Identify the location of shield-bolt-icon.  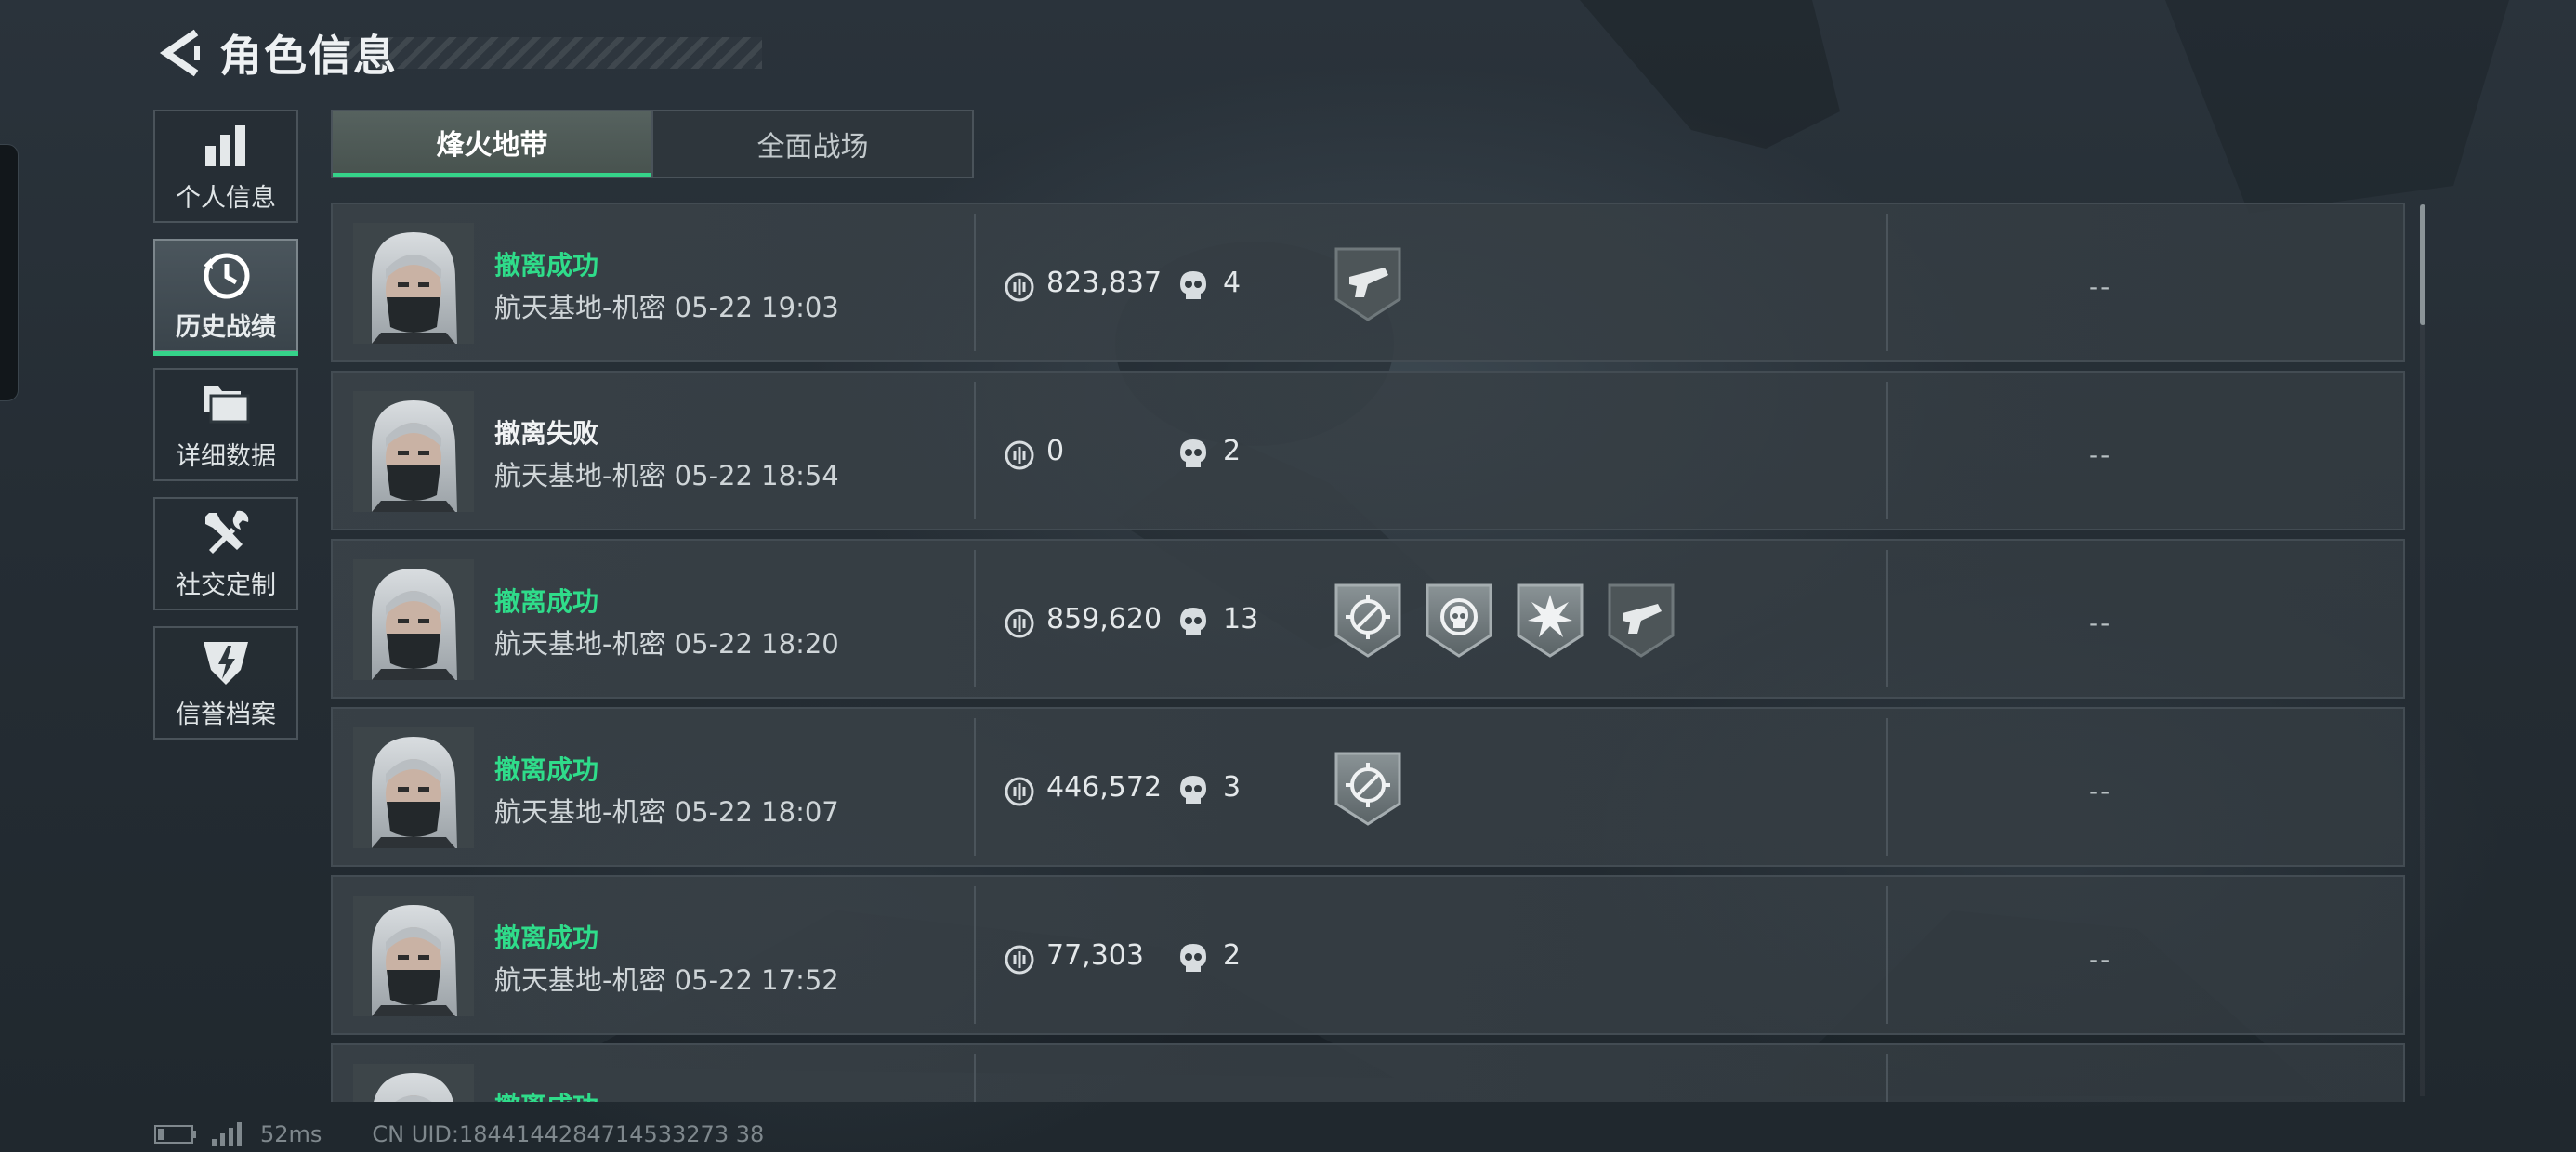
(226, 663).